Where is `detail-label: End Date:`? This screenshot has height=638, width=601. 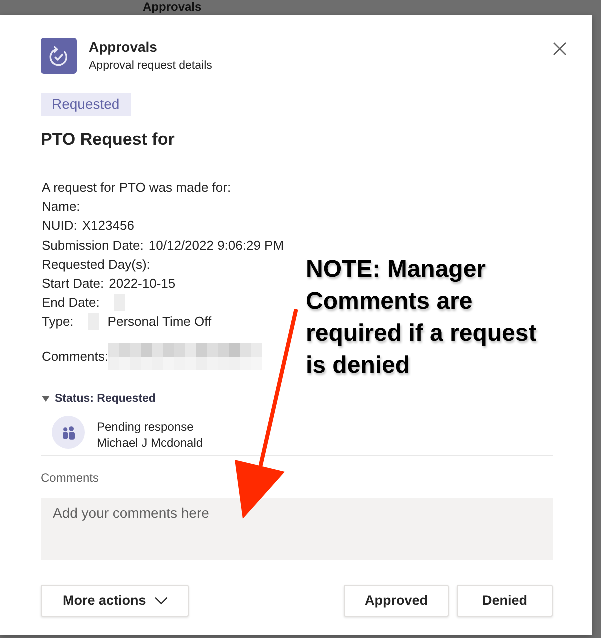 detail-label: End Date: is located at coordinates (71, 303).